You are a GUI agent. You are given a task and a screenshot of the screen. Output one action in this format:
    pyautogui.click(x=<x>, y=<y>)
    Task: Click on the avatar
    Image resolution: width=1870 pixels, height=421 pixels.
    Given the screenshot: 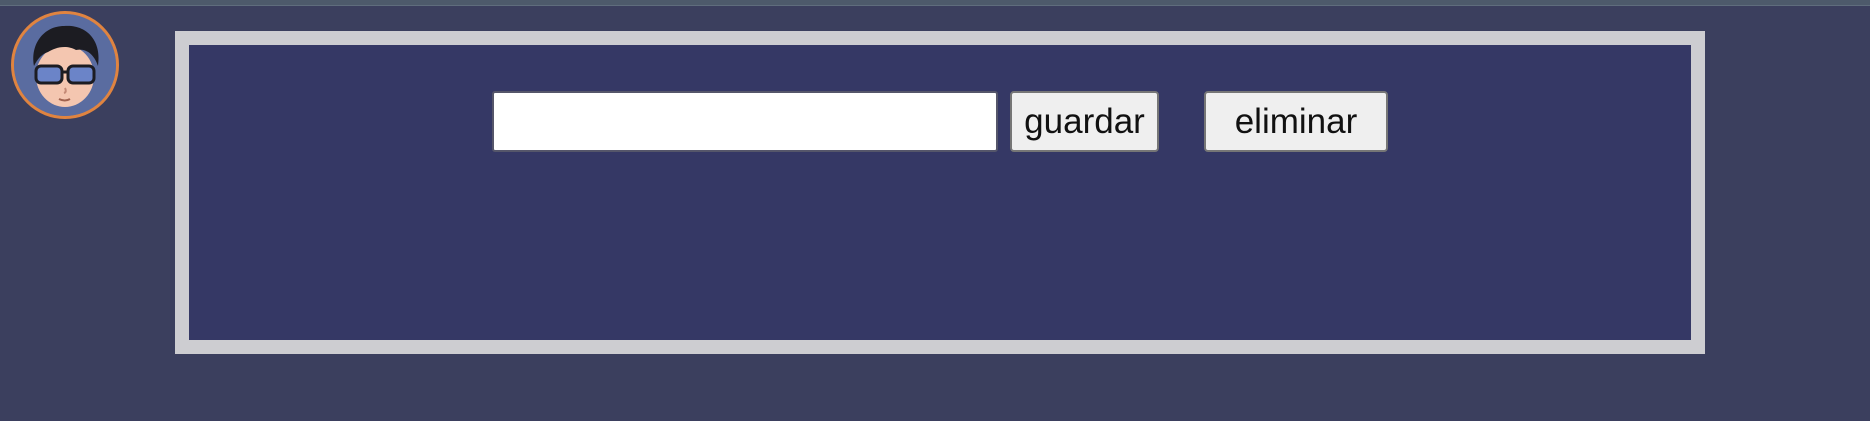 What is the action you would take?
    pyautogui.click(x=65, y=65)
    